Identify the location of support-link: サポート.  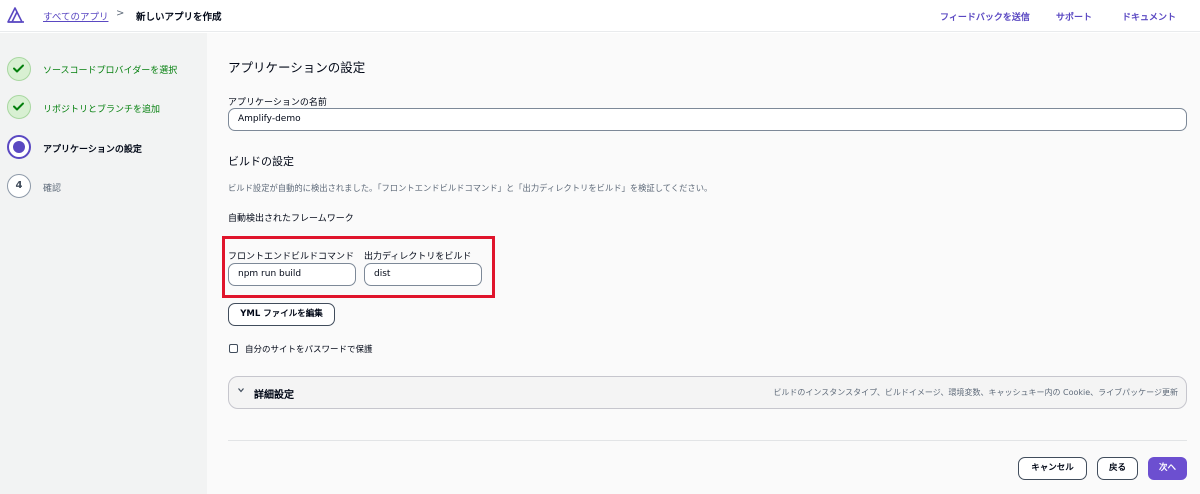
(1074, 16).